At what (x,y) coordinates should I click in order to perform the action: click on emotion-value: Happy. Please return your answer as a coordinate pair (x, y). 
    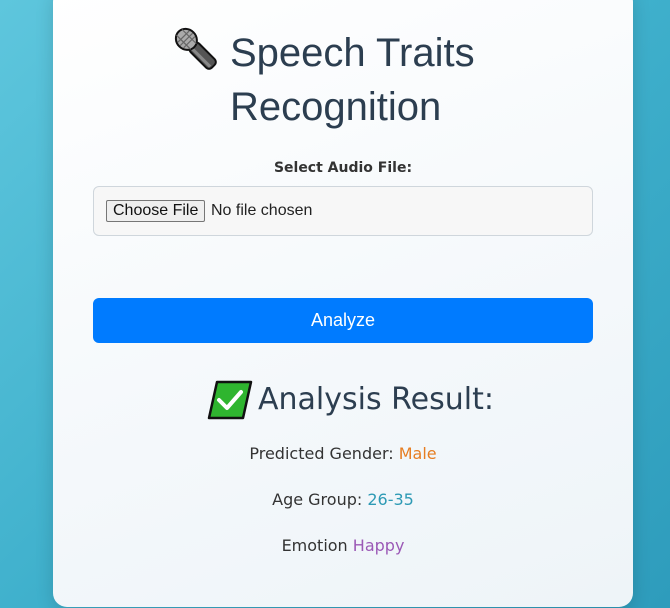
    Looking at the image, I should click on (378, 545).